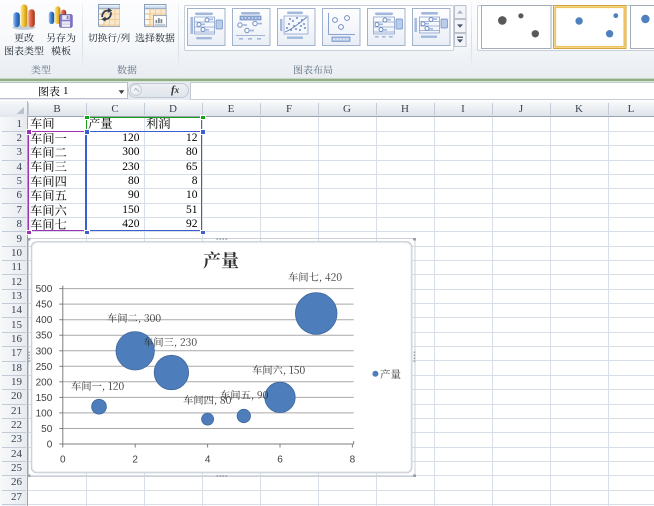  Describe the element at coordinates (44, 382) in the screenshot. I see `svg-text: 200` at that location.